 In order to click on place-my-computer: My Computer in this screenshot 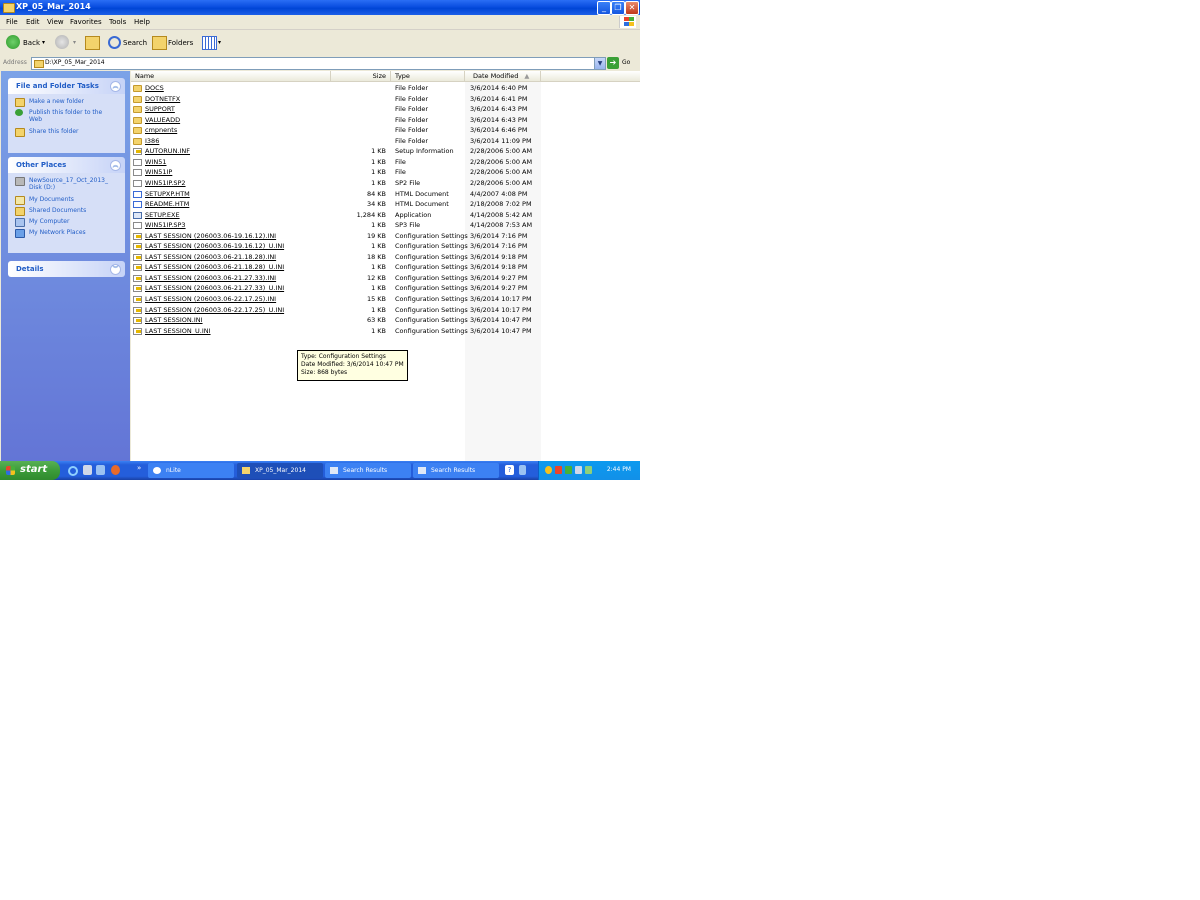, I will do `click(70, 222)`.